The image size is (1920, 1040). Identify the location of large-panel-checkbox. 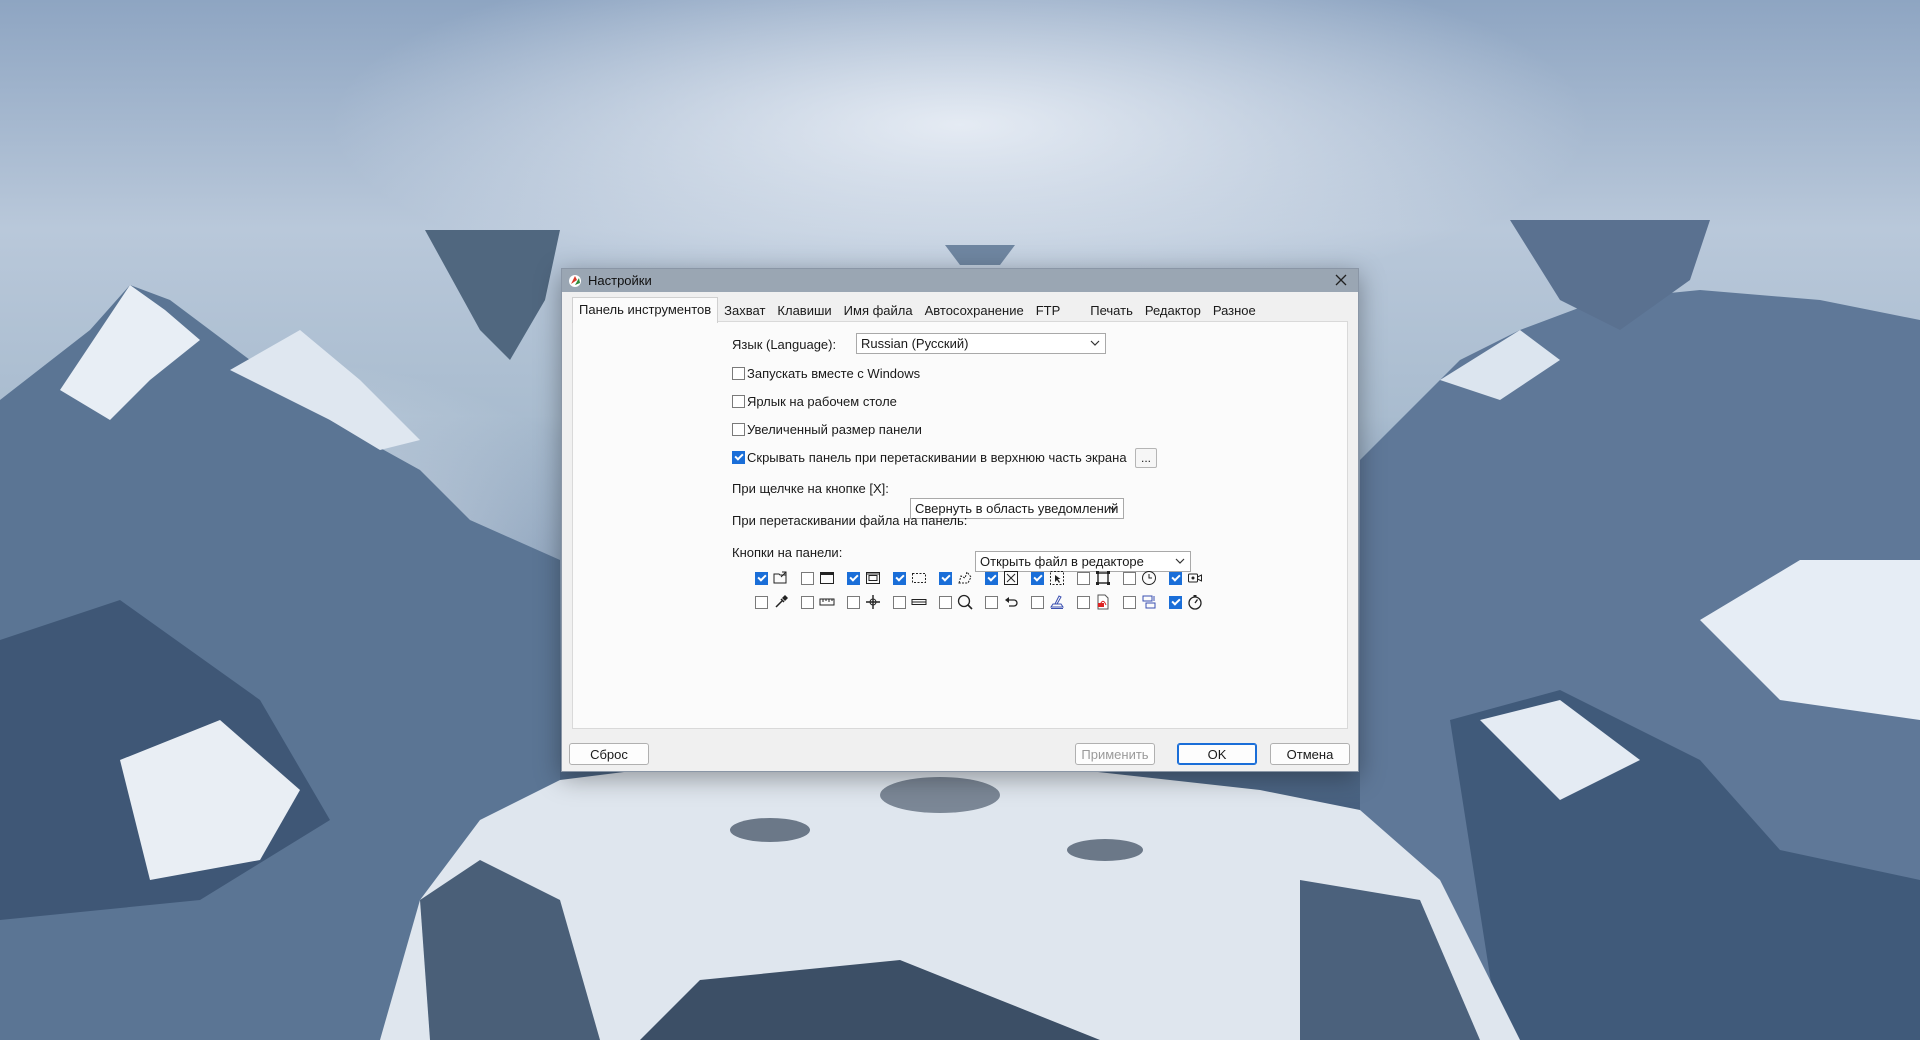
(738, 429).